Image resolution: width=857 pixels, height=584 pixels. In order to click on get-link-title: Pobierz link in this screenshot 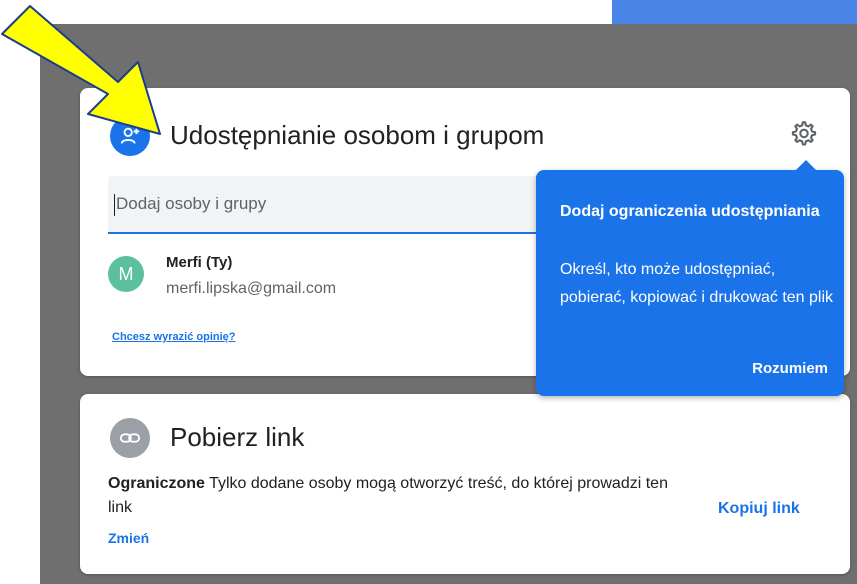, I will do `click(237, 437)`.